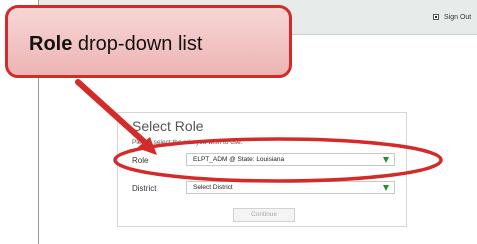 This screenshot has height=244, width=477. Describe the element at coordinates (278, 160) in the screenshot. I see `highlight-ellipse` at that location.